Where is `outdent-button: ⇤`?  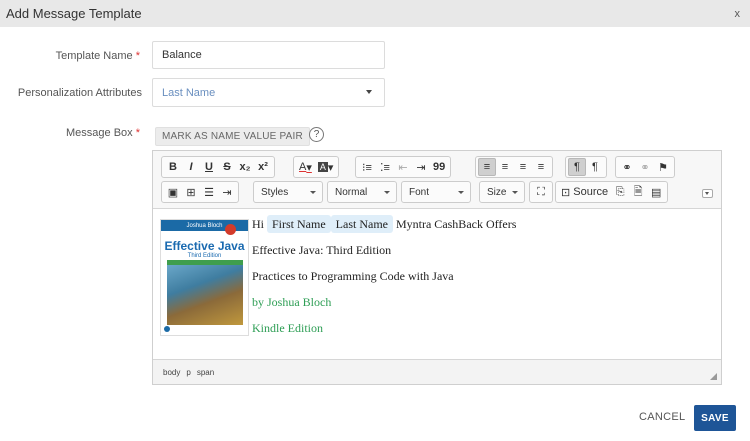
outdent-button: ⇤ is located at coordinates (403, 167).